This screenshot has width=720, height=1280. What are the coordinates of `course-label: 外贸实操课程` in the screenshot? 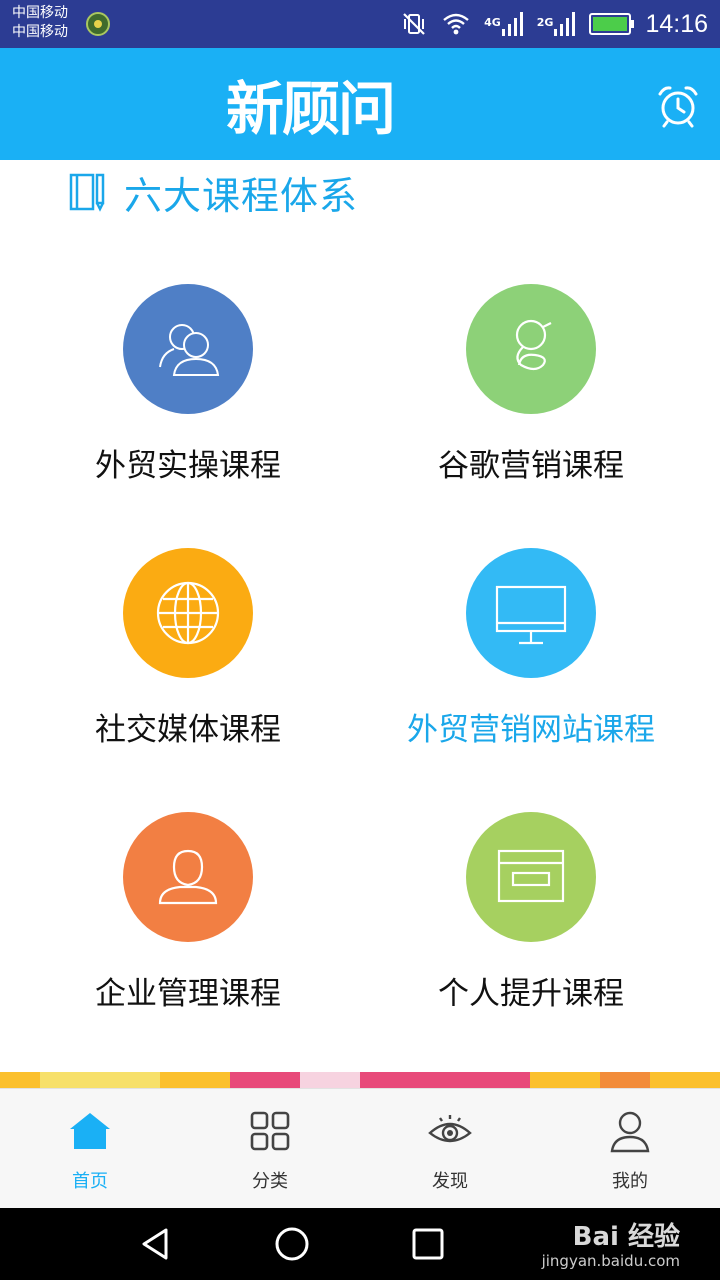 It's located at (188, 466).